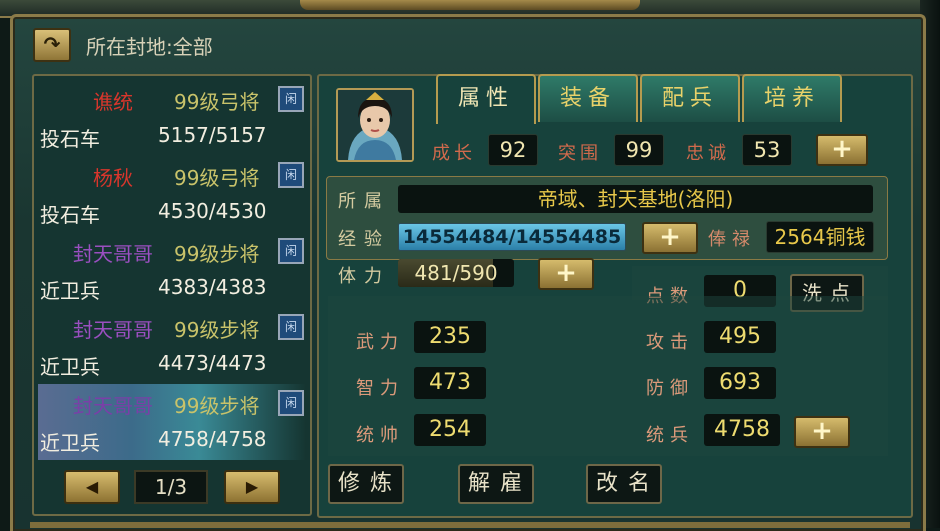 The width and height of the screenshot is (940, 531). I want to click on attack-value: 495, so click(740, 337).